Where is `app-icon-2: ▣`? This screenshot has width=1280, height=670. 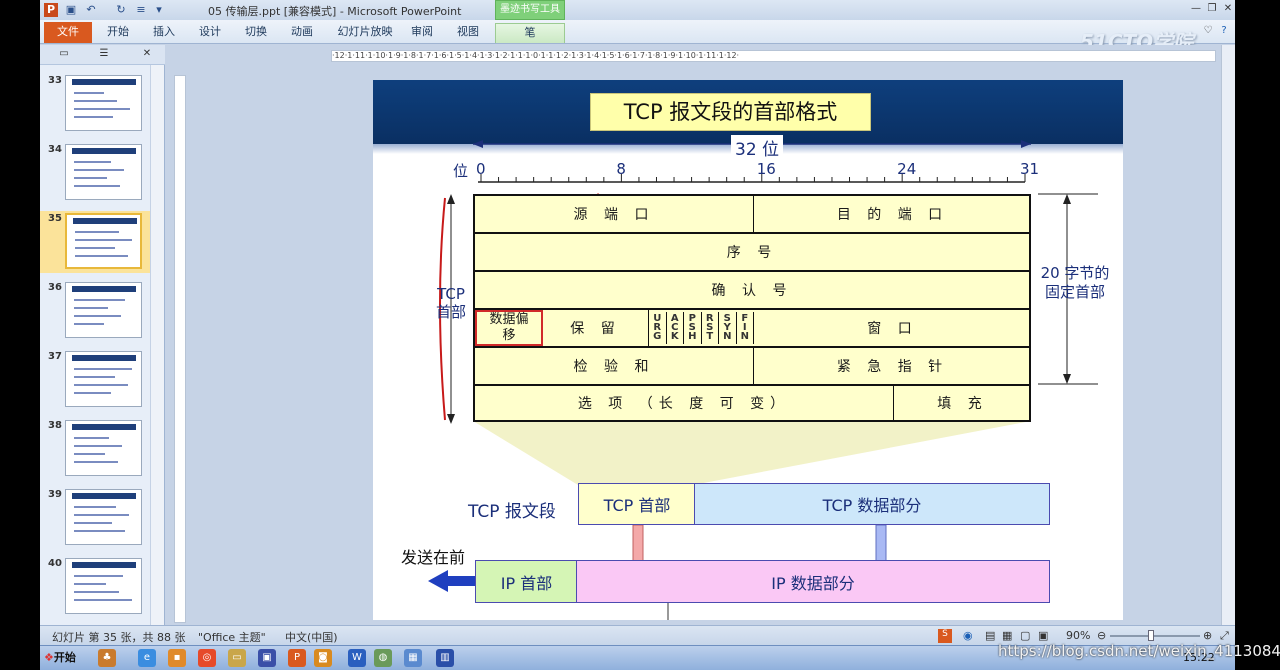
app-icon-2: ▣ is located at coordinates (267, 658).